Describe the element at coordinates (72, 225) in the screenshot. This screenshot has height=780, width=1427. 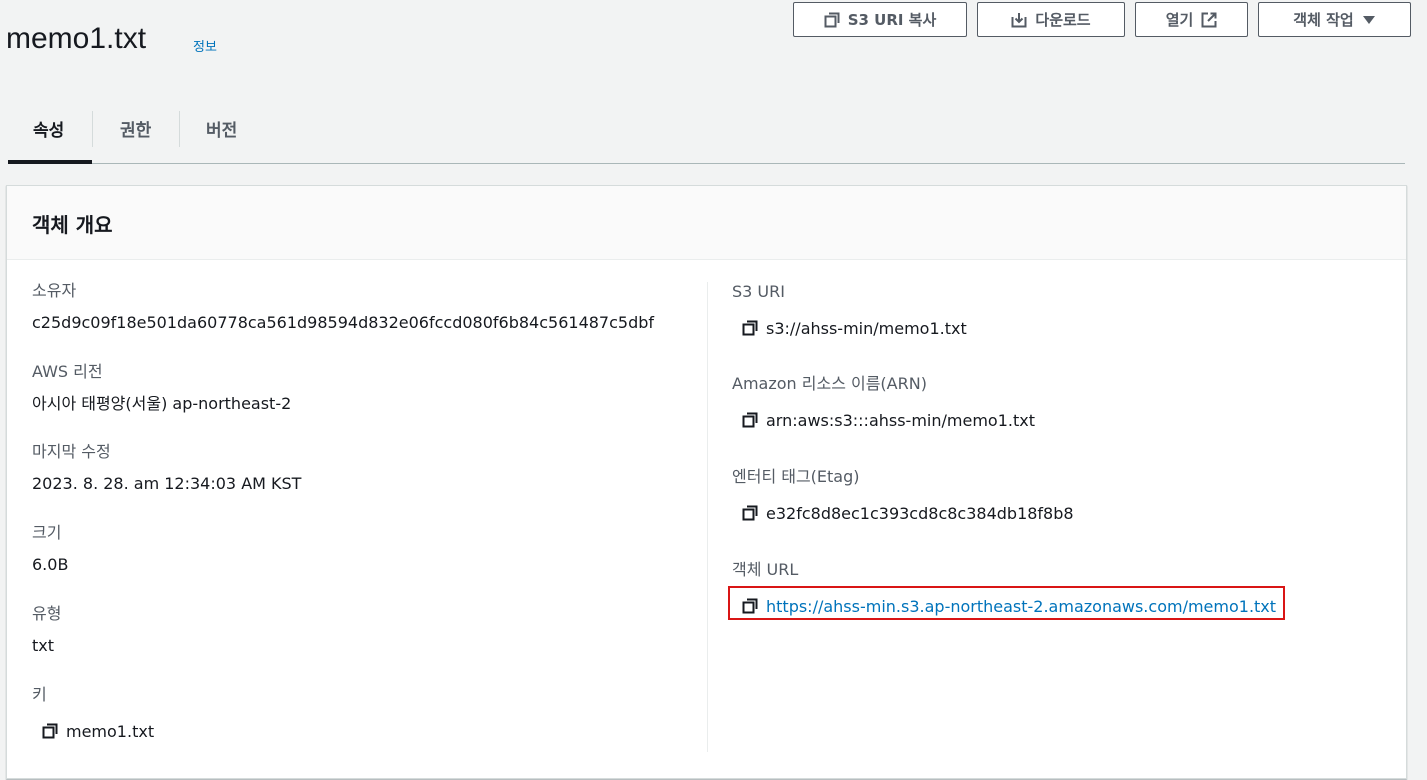
I see `panel-title: 객체 개요` at that location.